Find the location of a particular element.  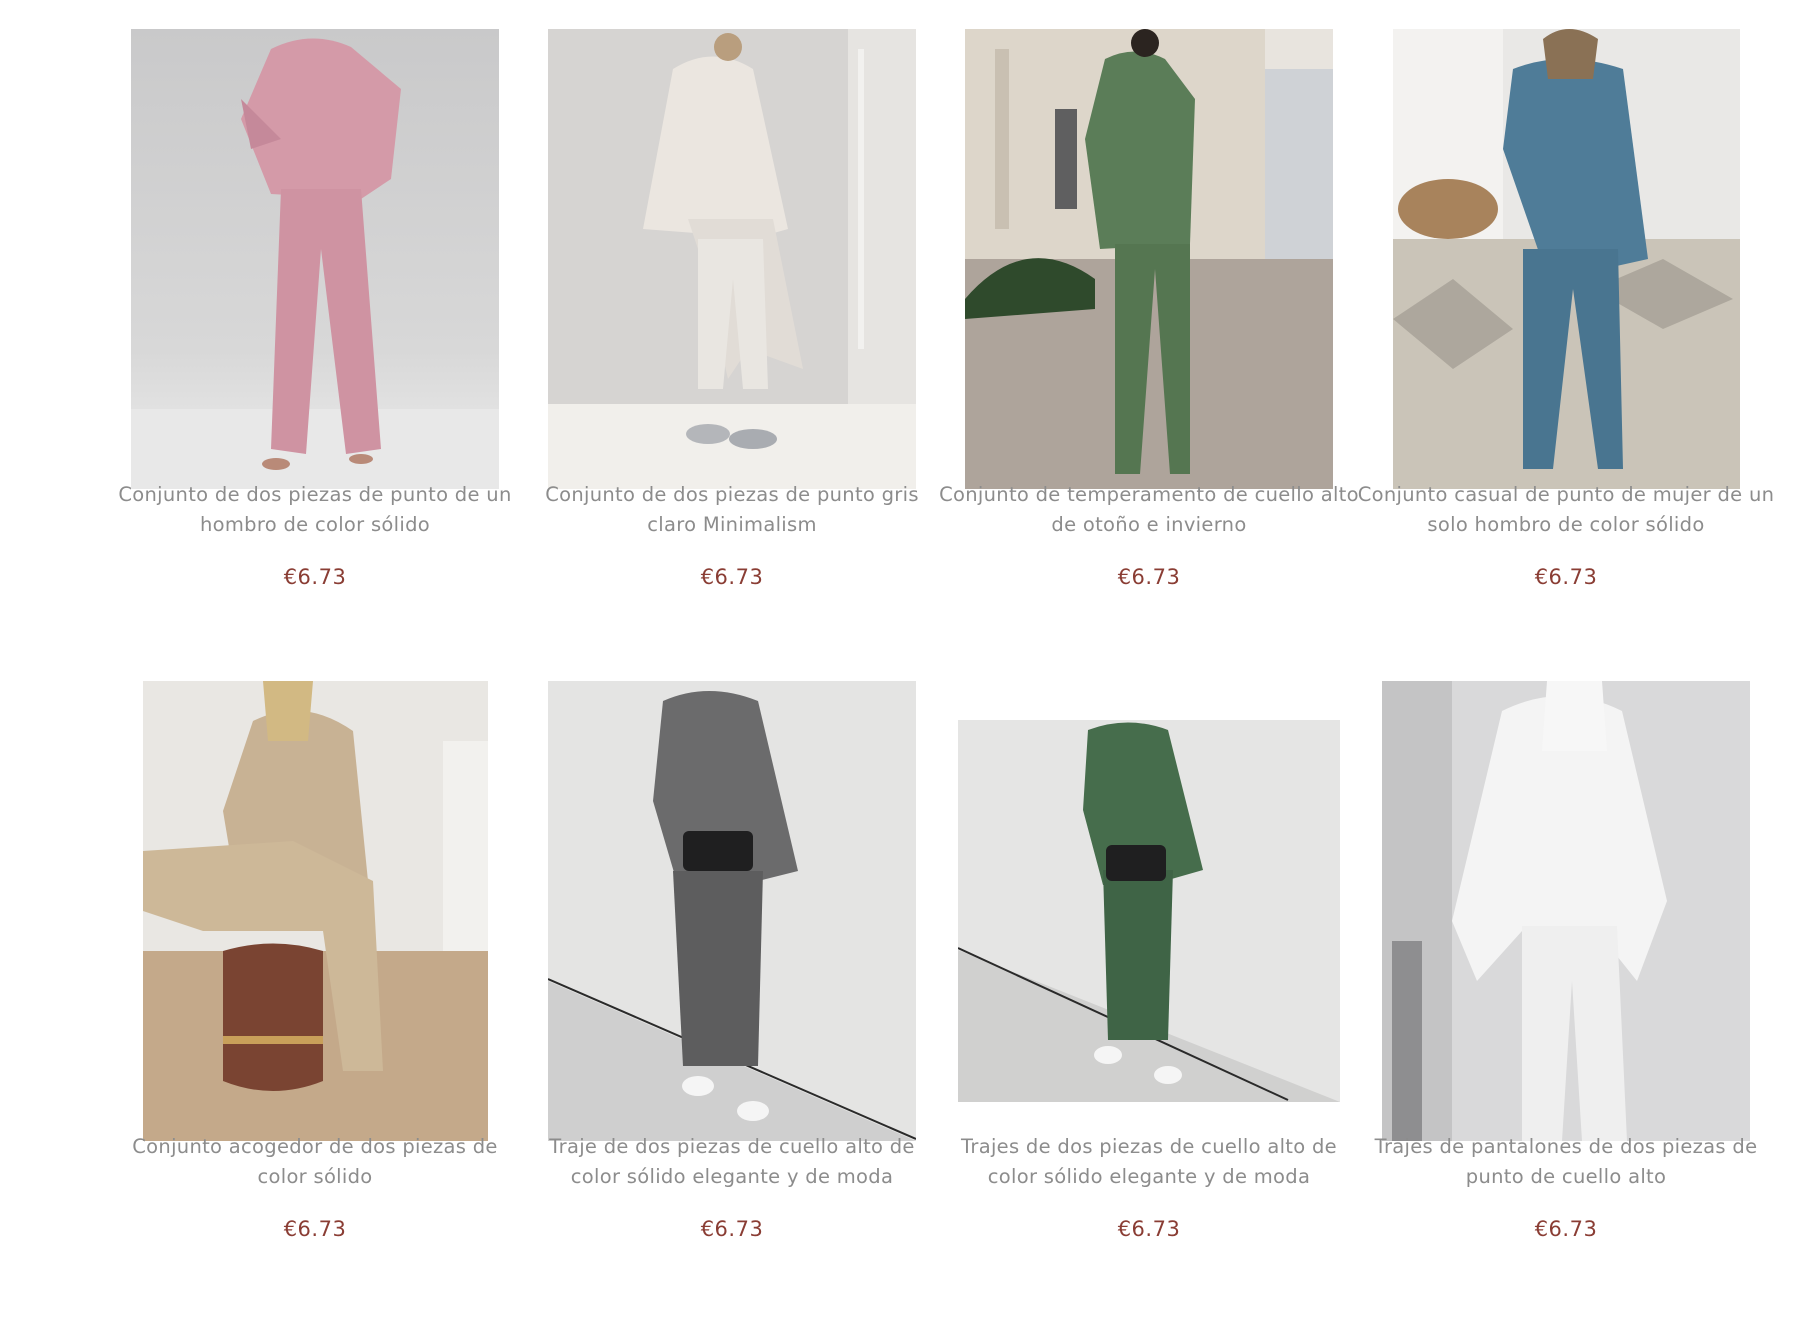

green-sweater-skirt-photo is located at coordinates (1149, 911).